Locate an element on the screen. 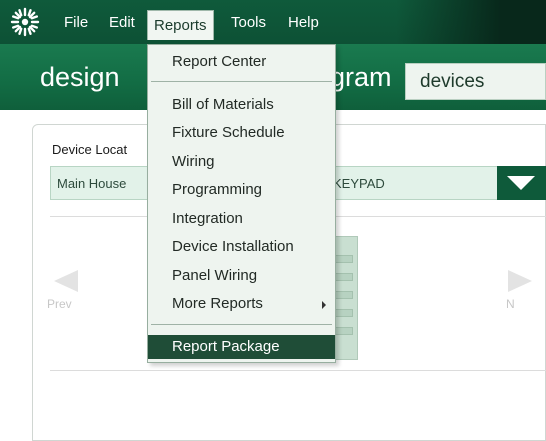 The width and height of the screenshot is (546, 441). menu-item-programming: Programming is located at coordinates (241, 190).